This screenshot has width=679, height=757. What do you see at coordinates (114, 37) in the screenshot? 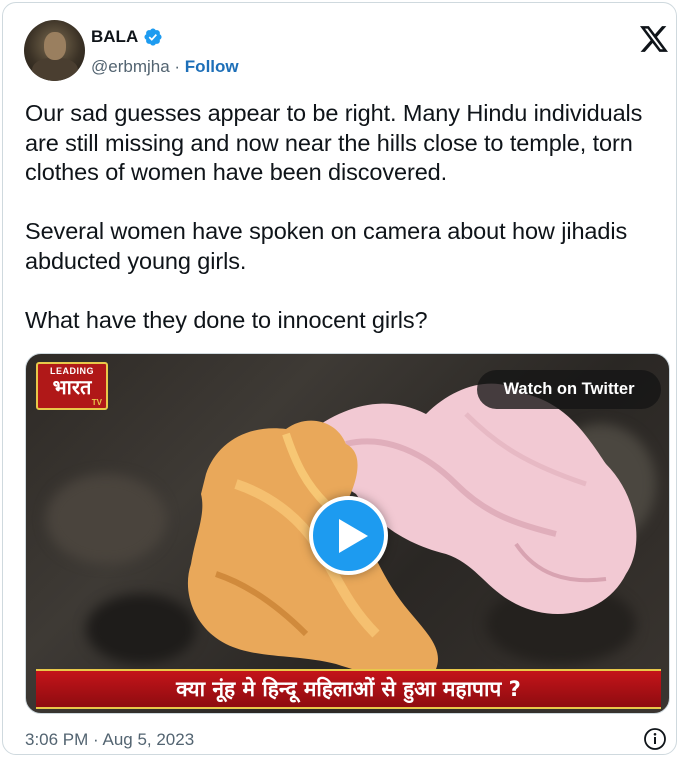
I see `author-display-name: BALA` at bounding box center [114, 37].